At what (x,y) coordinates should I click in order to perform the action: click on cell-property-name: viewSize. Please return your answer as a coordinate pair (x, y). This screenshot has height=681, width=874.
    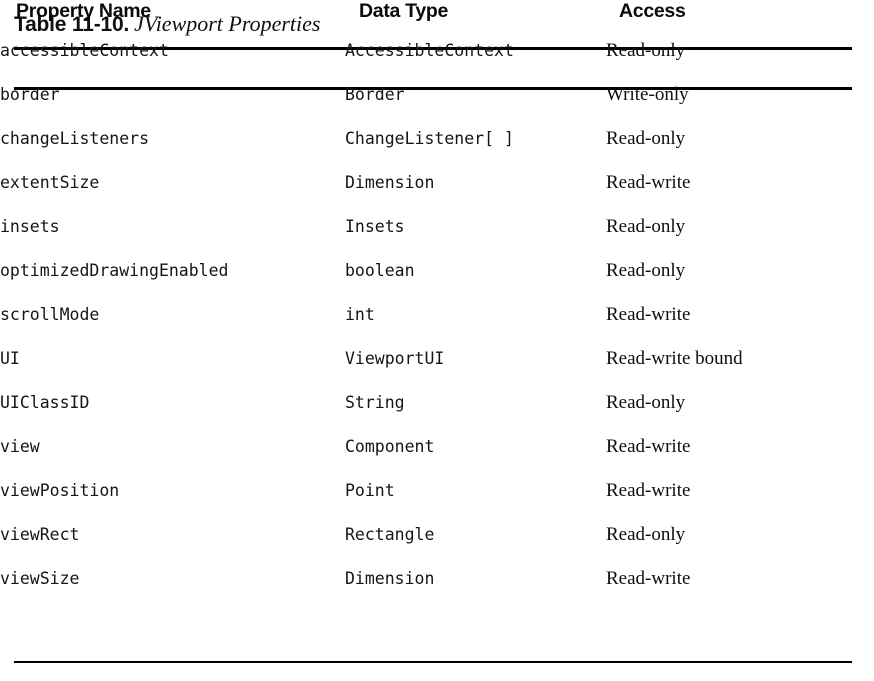
    Looking at the image, I should click on (40, 578).